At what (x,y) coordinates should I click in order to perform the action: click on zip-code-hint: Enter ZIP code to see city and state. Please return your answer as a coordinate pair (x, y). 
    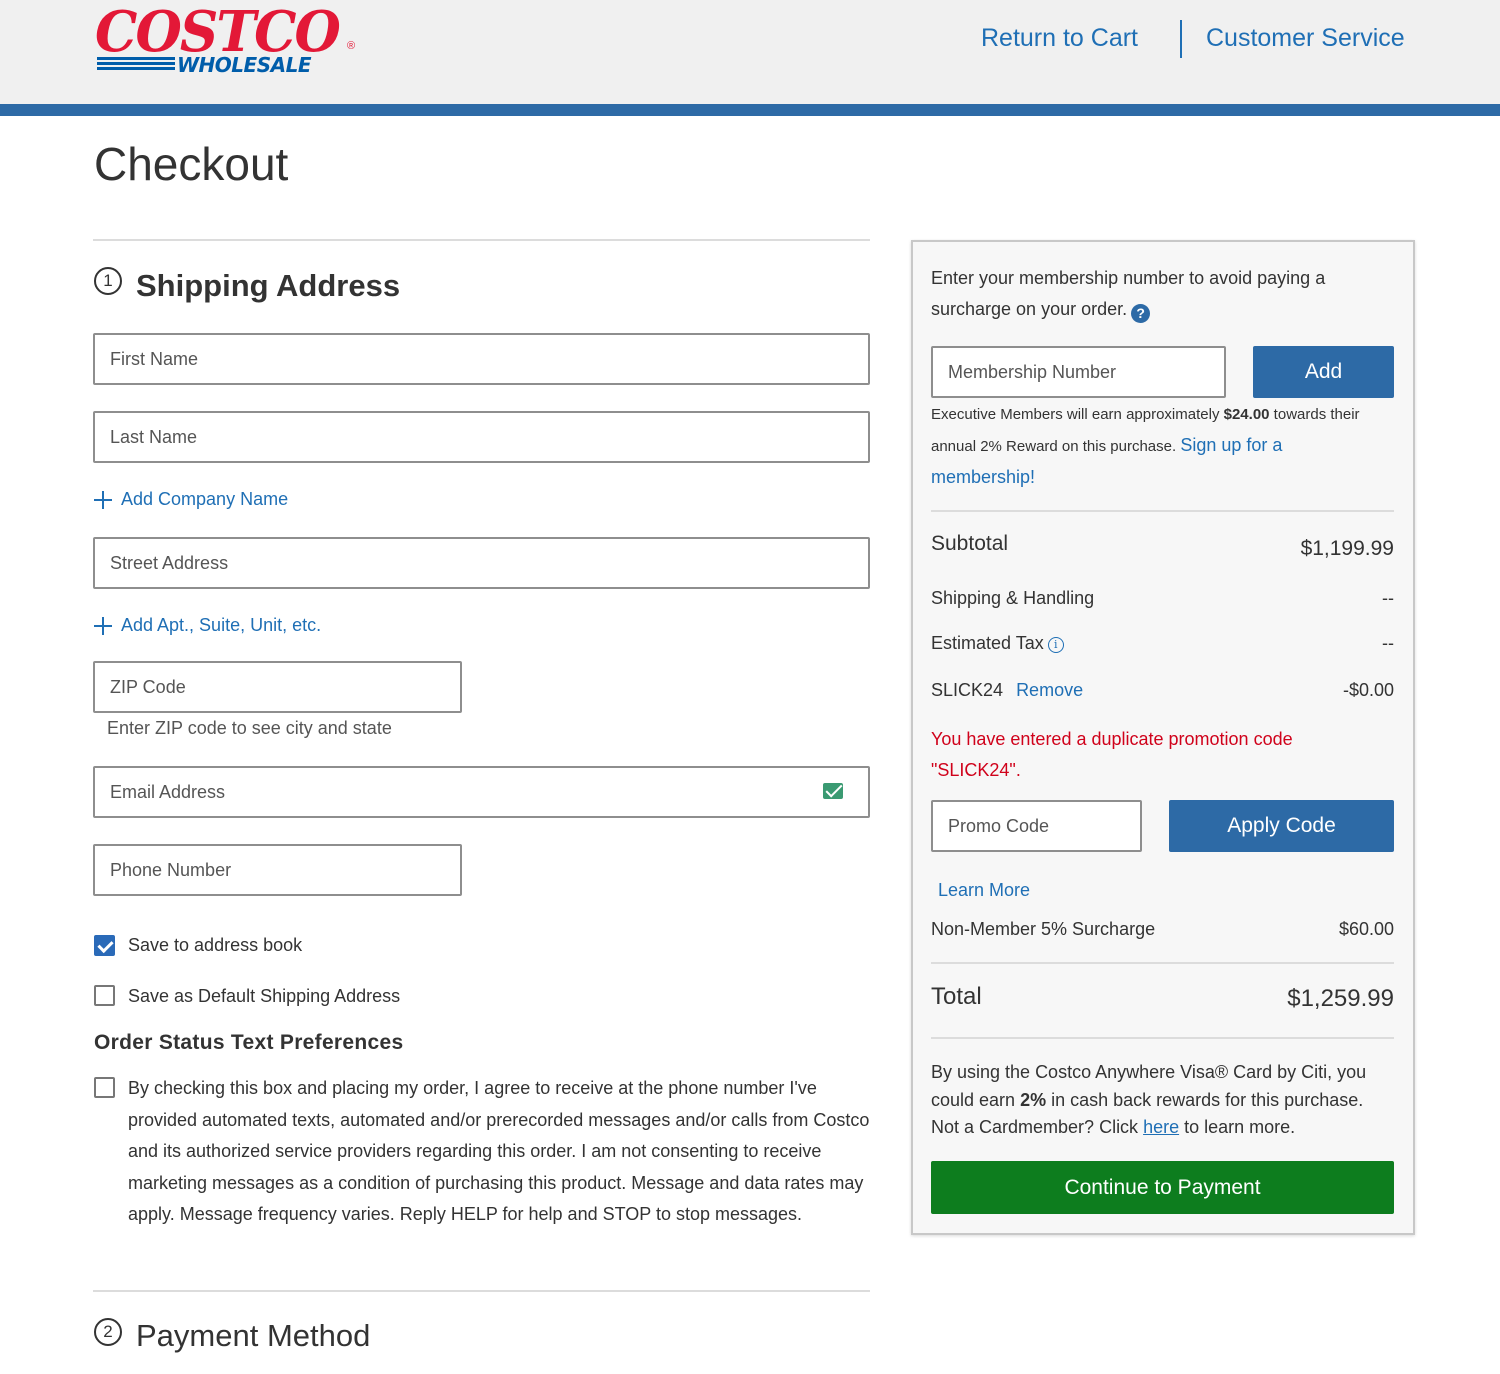
    Looking at the image, I should click on (249, 728).